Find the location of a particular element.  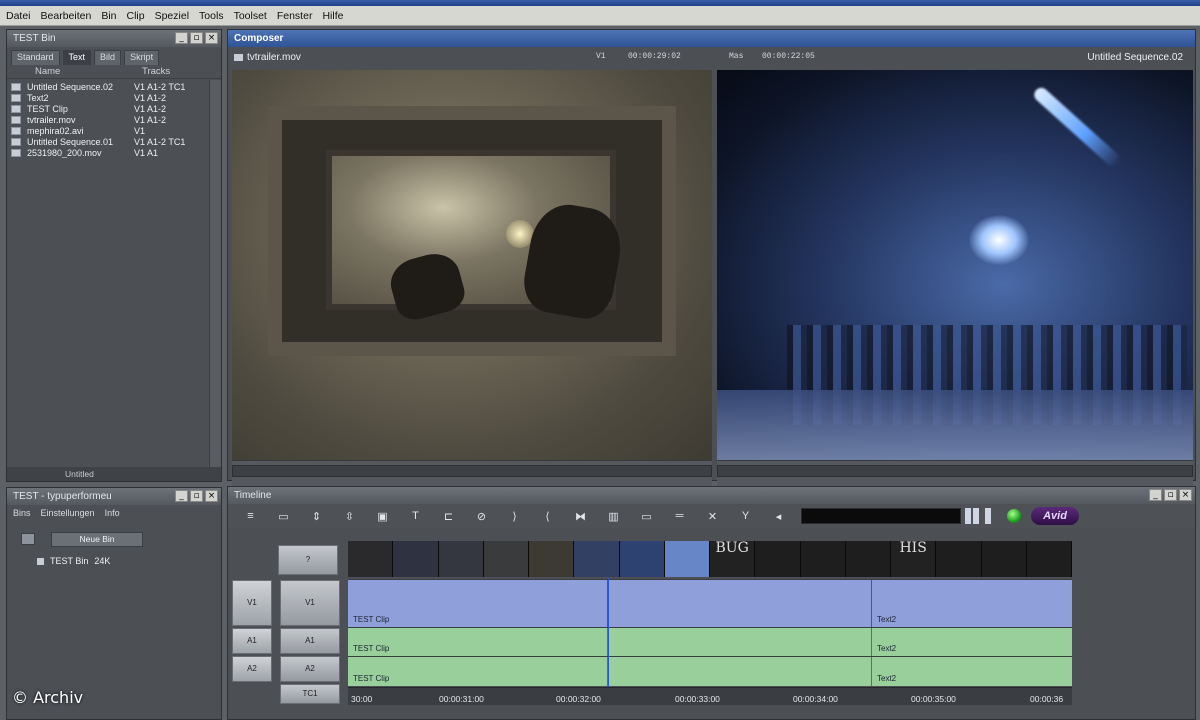

list-item: Text2 V1 A1-2 is located at coordinates (114, 97).